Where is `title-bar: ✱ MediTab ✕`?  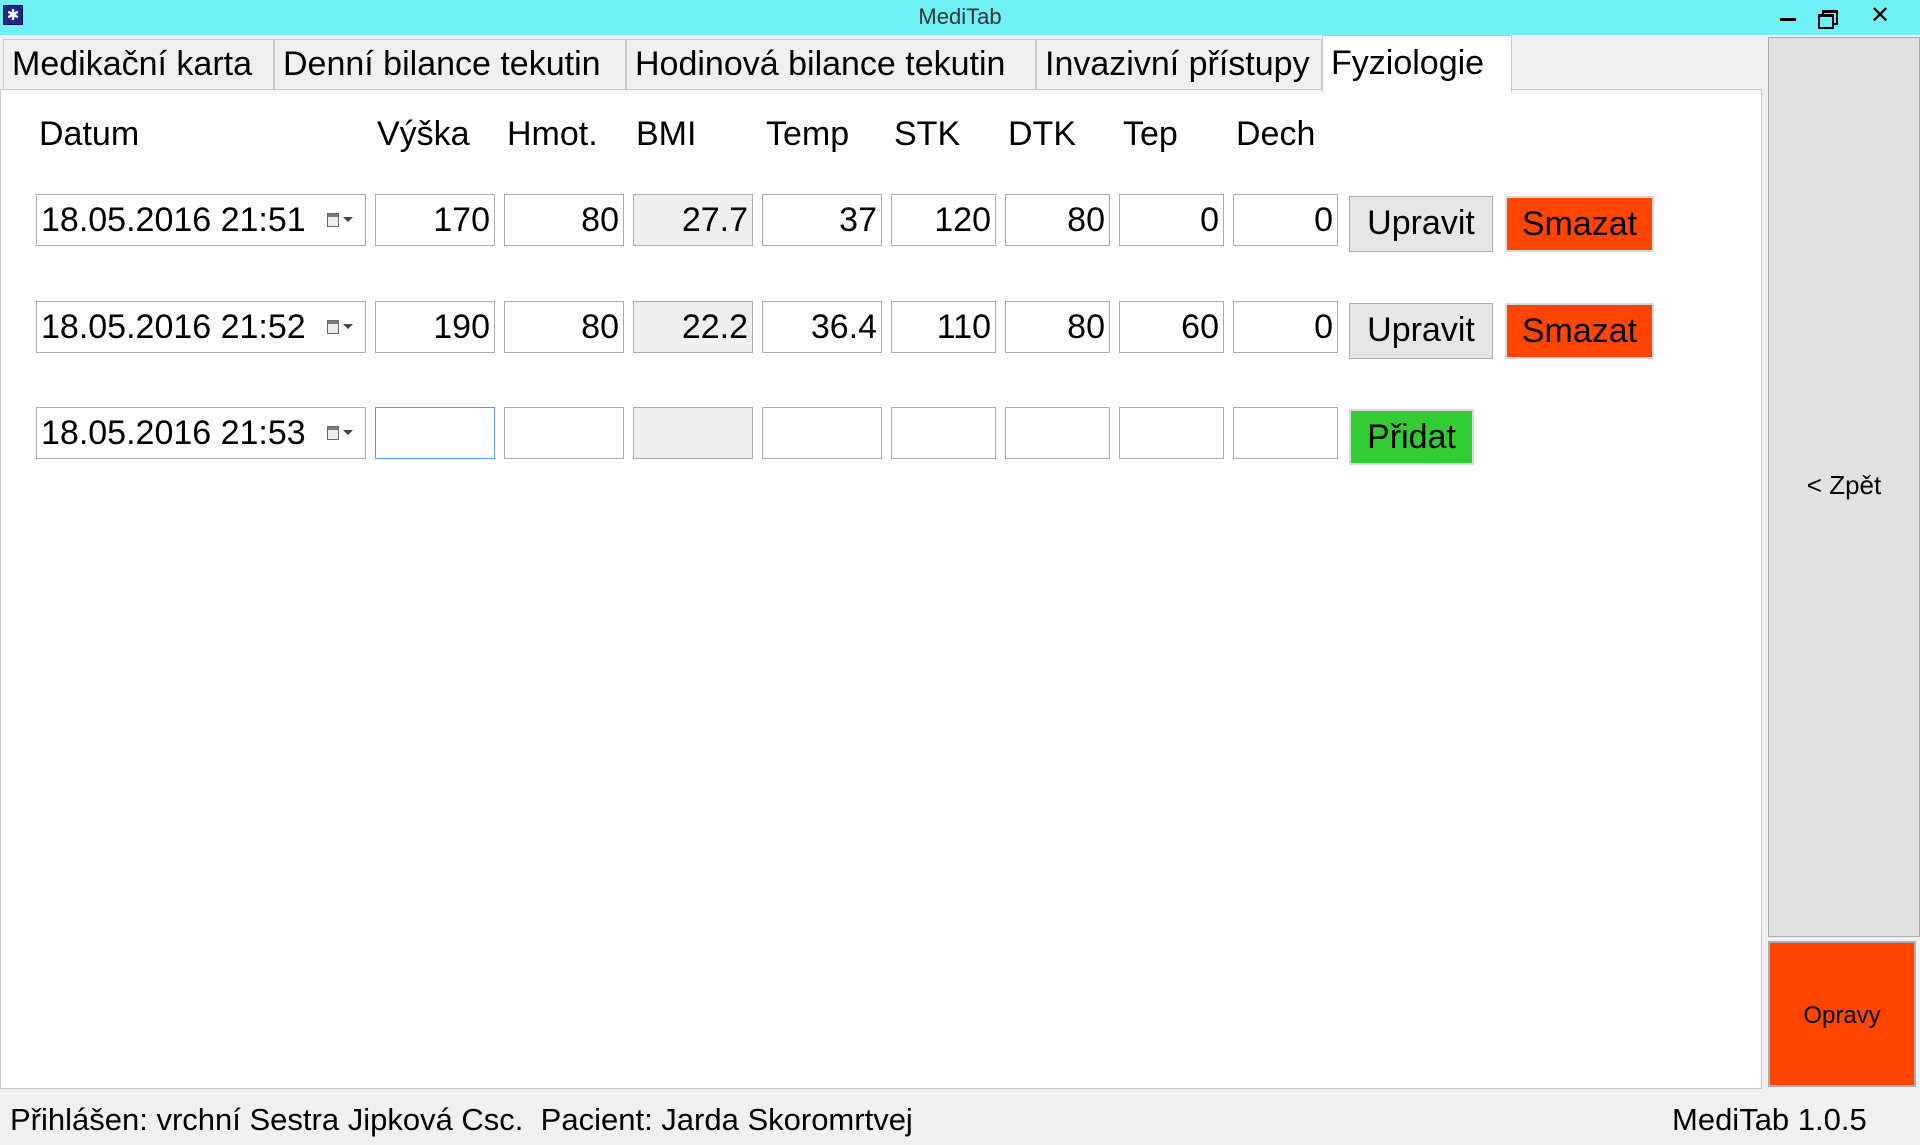 title-bar: ✱ MediTab ✕ is located at coordinates (960, 17).